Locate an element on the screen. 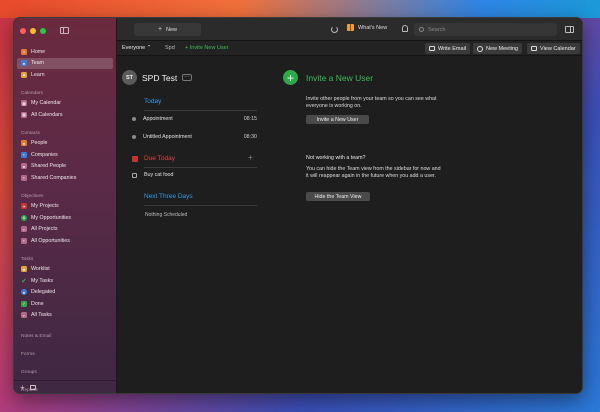  company-icon: ▪ is located at coordinates (24, 154).